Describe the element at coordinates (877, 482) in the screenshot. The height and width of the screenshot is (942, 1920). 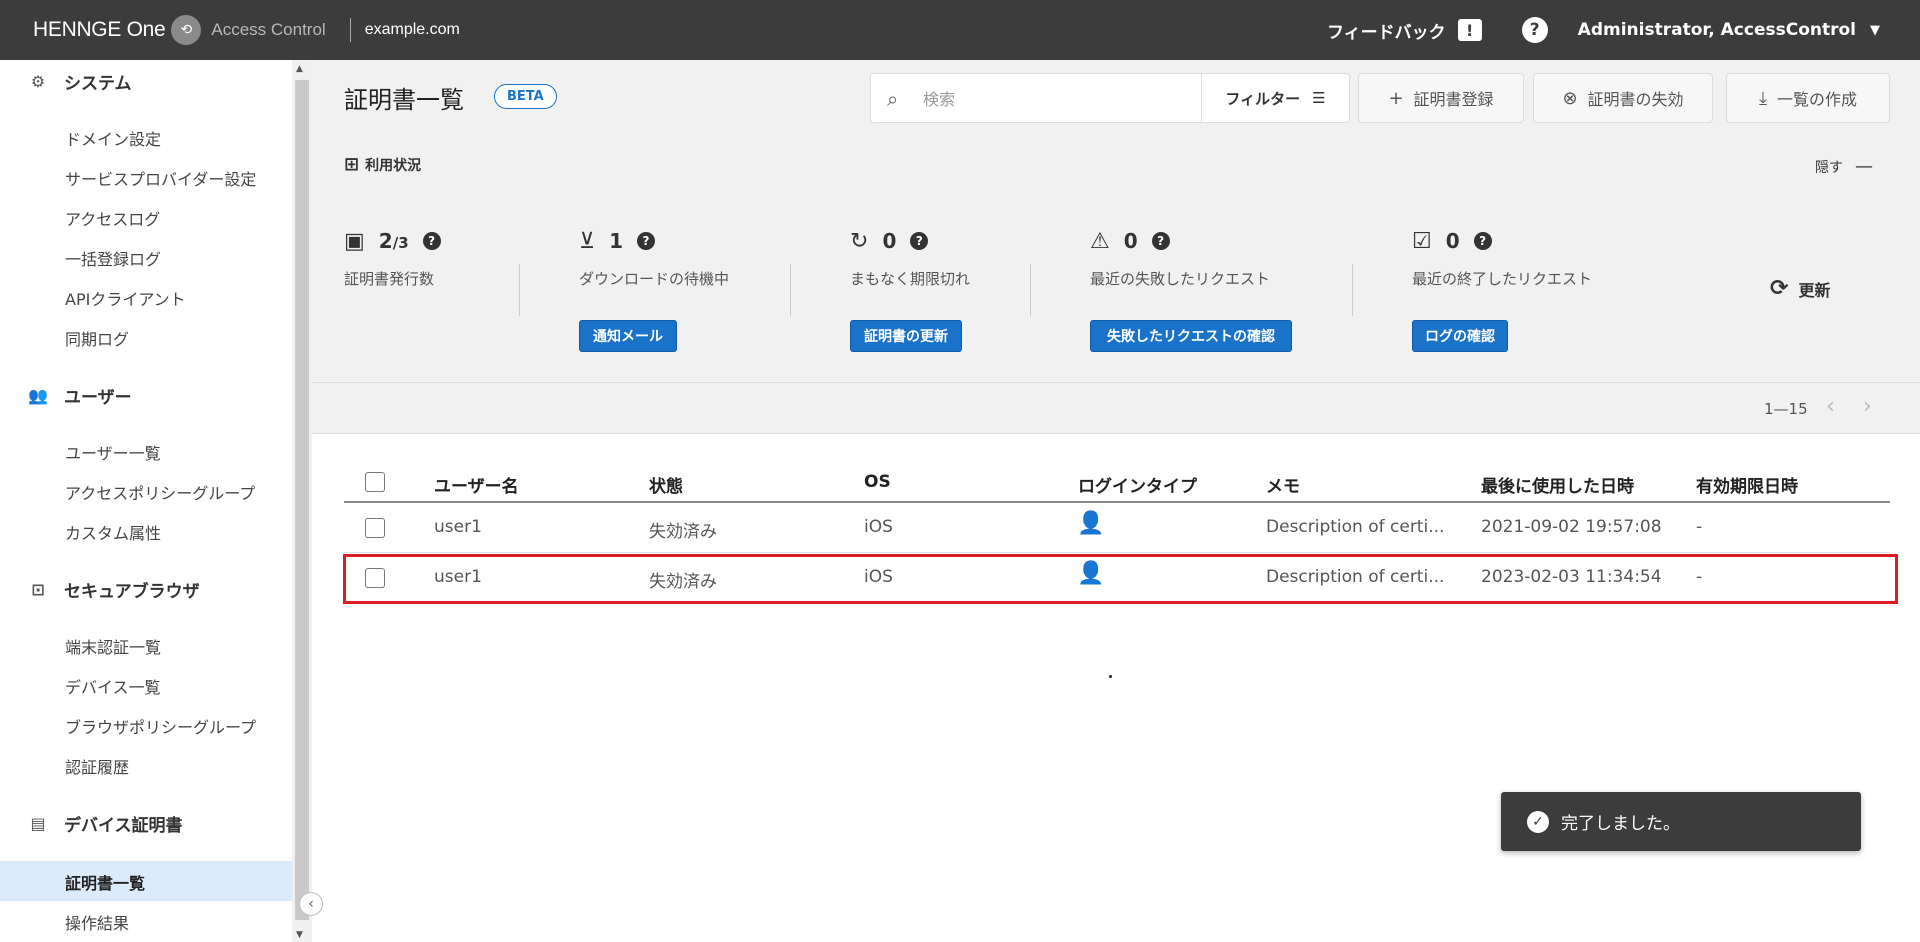
I see `column-header-os: OS` at that location.